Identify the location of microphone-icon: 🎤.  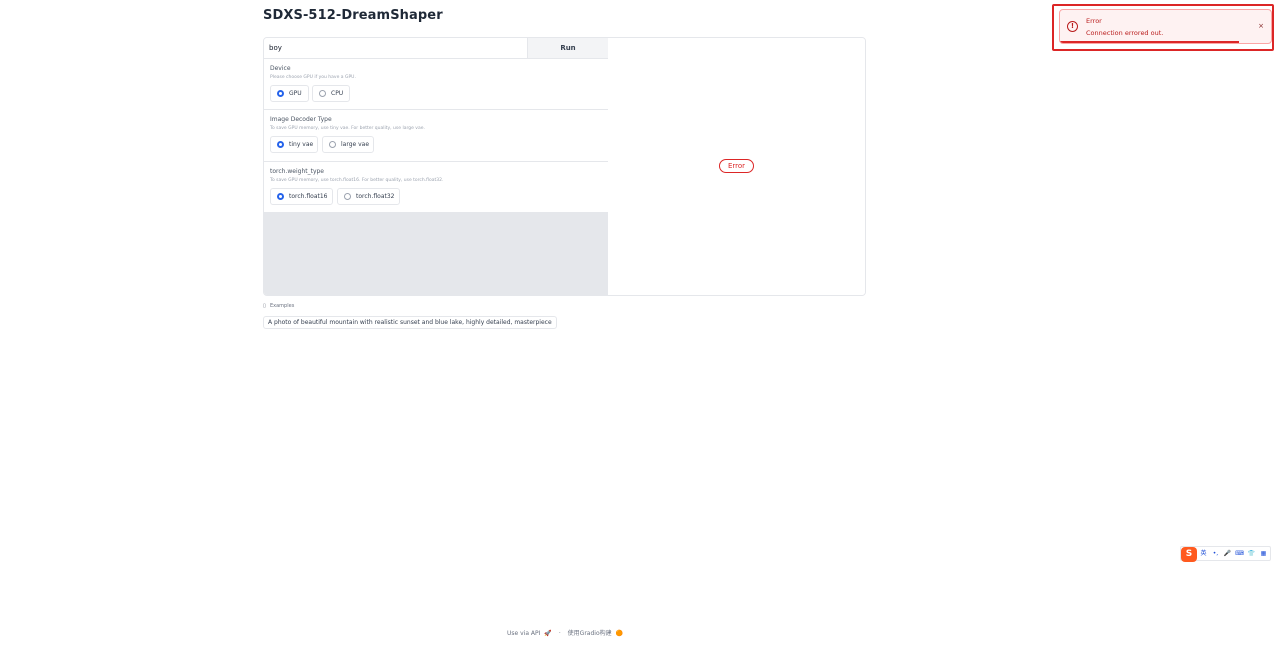
(1227, 554).